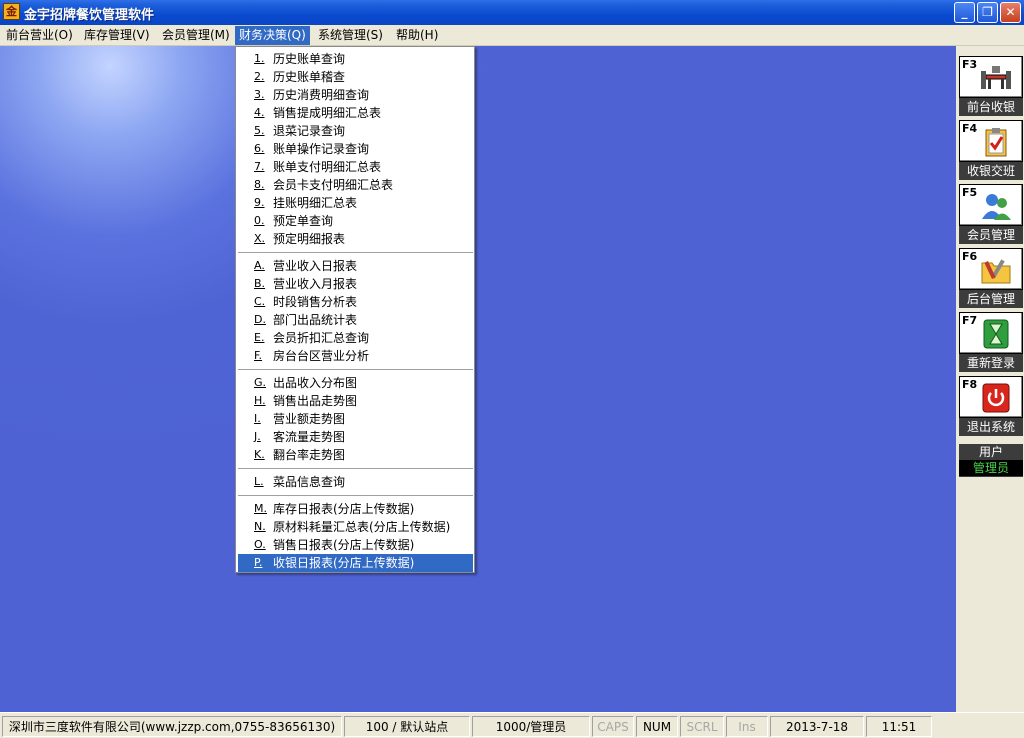 The width and height of the screenshot is (1024, 738). I want to click on finance-menu-item: 4. 销售提成明细汇总表, so click(355, 113).